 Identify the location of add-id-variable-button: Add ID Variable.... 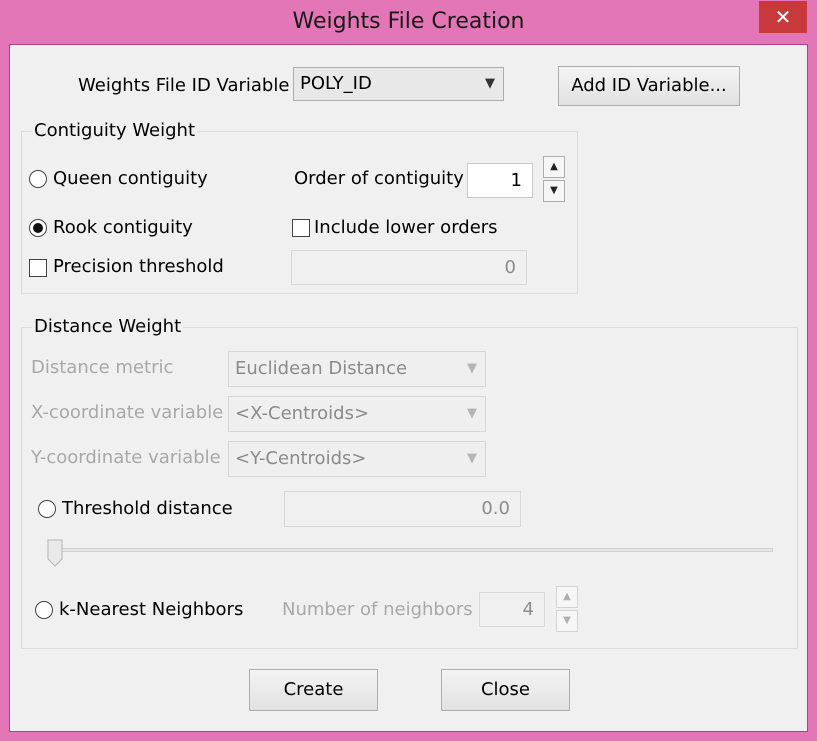
(649, 86).